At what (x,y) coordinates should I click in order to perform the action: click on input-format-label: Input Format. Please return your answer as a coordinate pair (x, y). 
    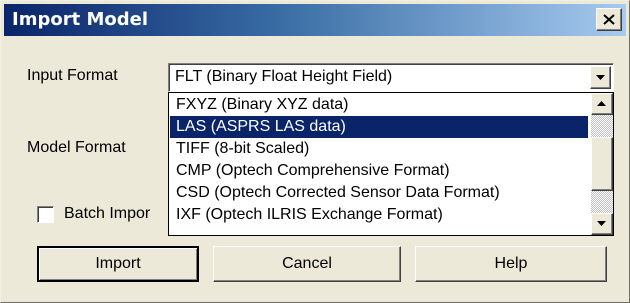
    Looking at the image, I should click on (72, 75).